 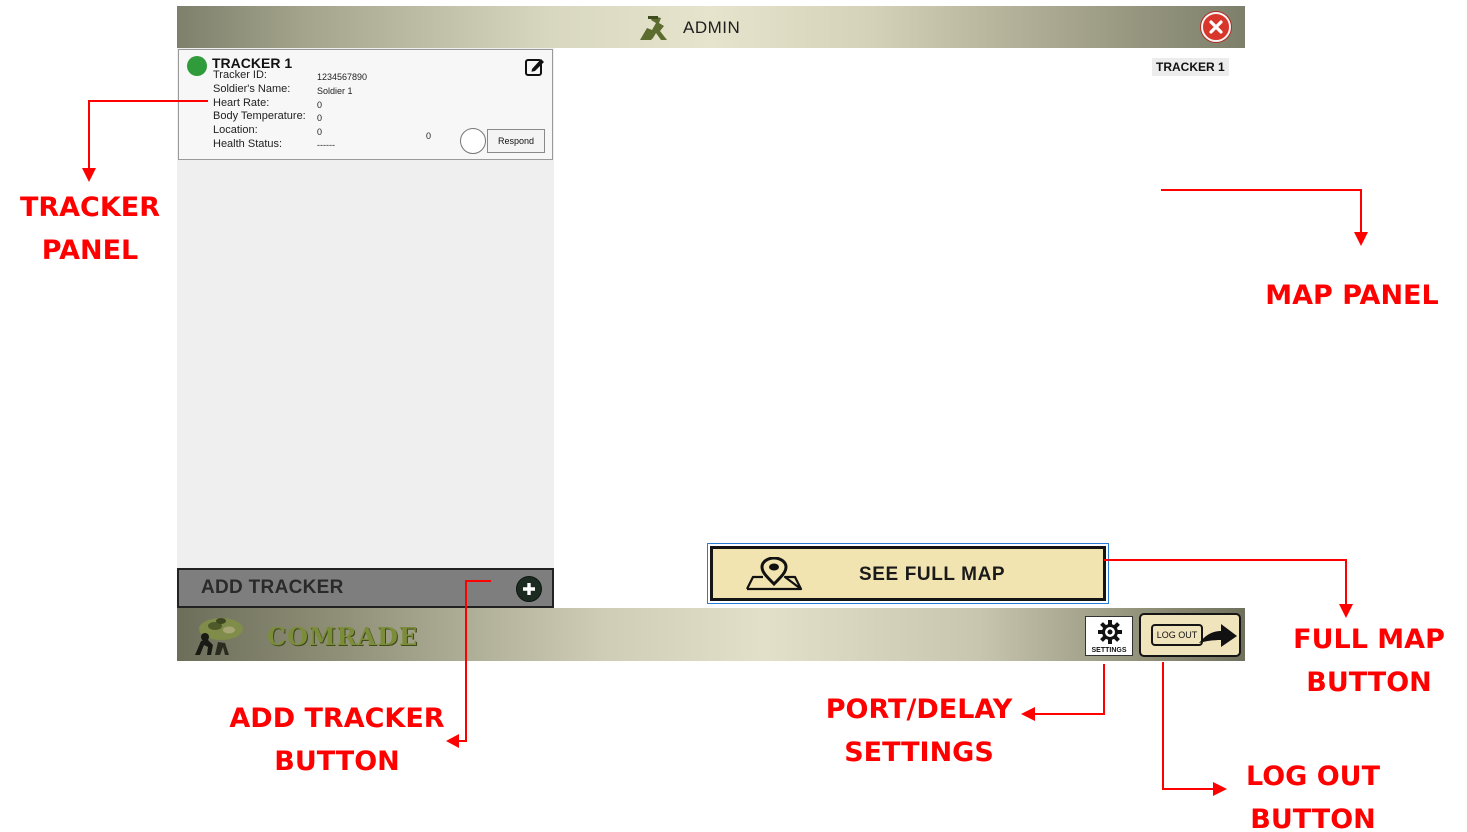 I want to click on annotation-port-delay-settings: PORT/DELAY SETTINGS, so click(x=919, y=731).